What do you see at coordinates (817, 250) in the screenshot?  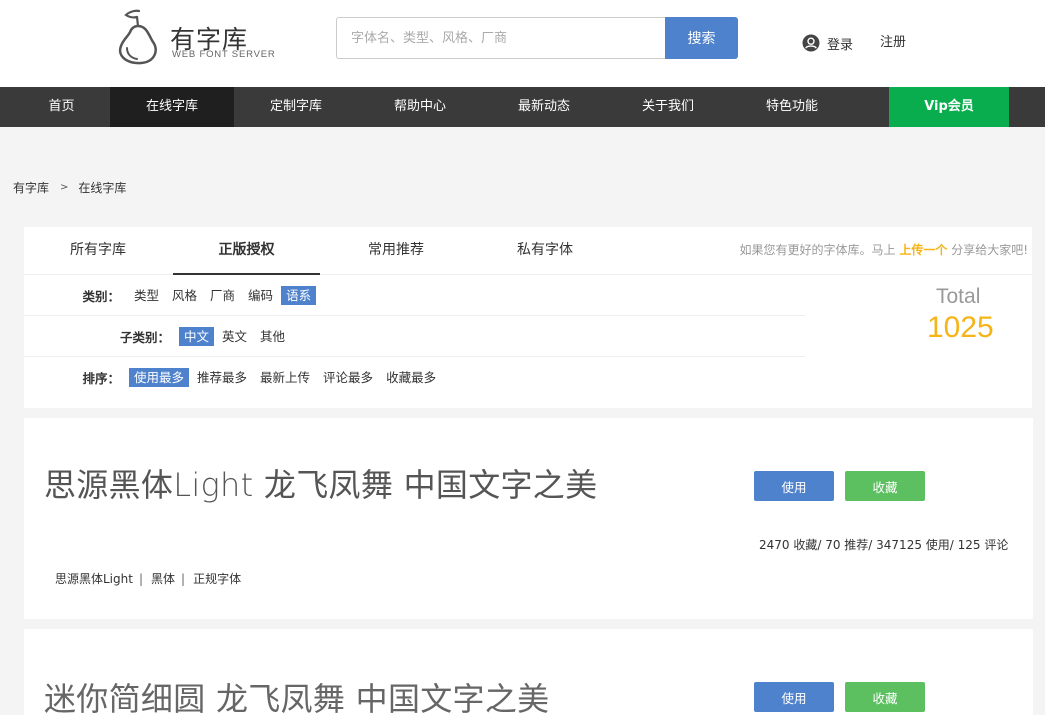 I see `upload-prompt-text: 如果您有更好的字体库。马上` at bounding box center [817, 250].